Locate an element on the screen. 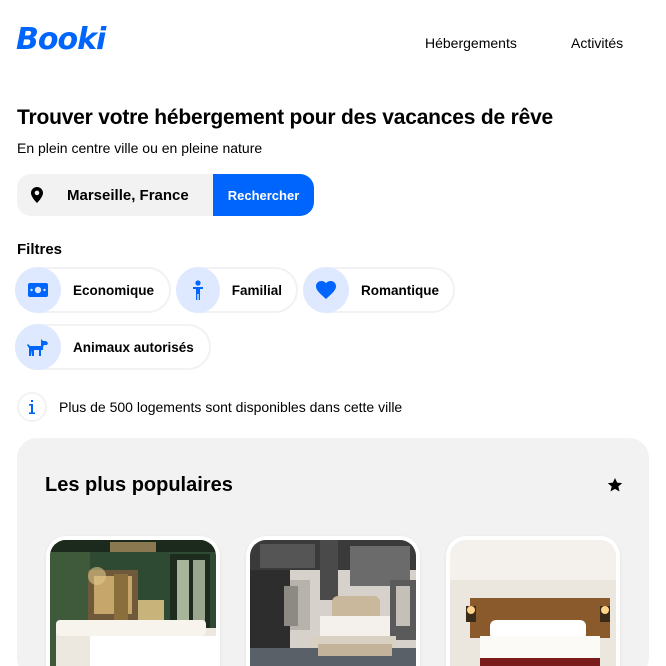 The image size is (666, 666). location-pin-icon is located at coordinates (37, 195).